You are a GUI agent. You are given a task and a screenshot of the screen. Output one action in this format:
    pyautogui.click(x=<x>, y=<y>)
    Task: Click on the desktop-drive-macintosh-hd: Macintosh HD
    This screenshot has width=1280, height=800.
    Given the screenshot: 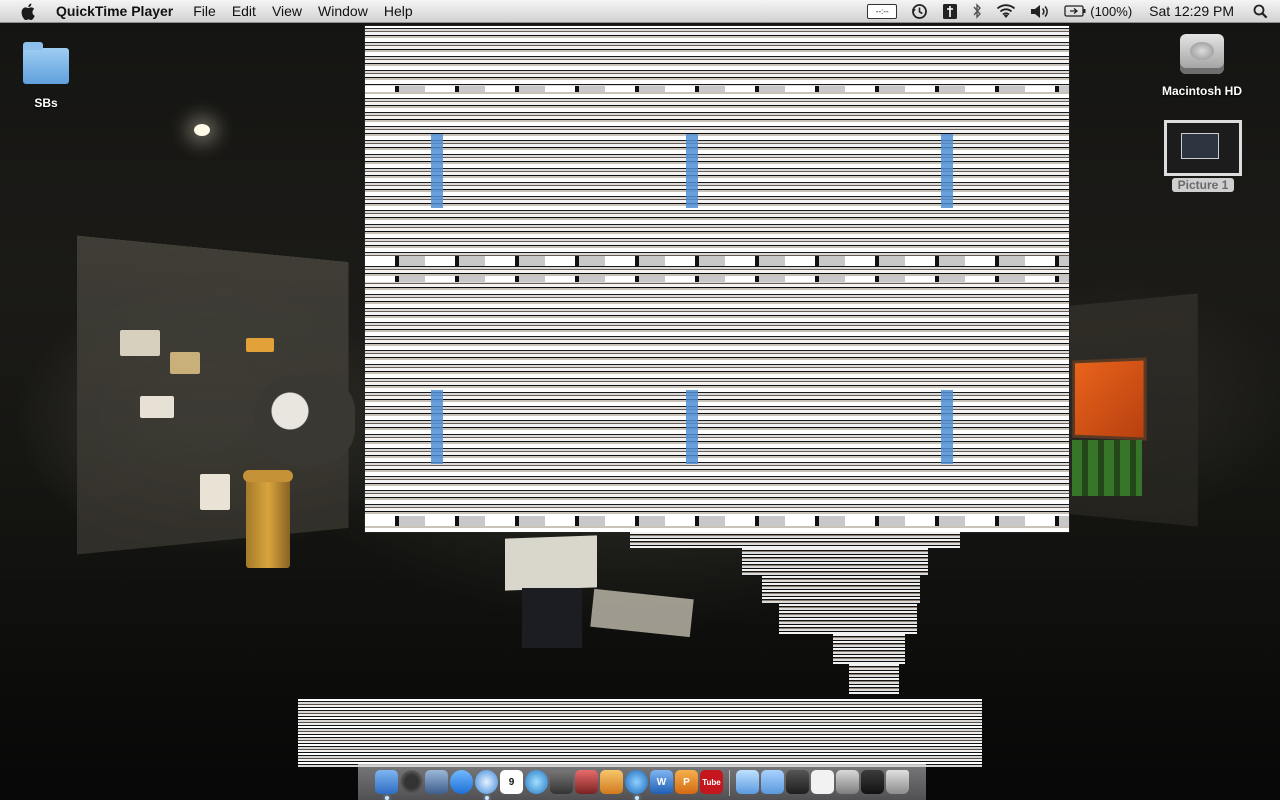 What is the action you would take?
    pyautogui.click(x=1202, y=66)
    